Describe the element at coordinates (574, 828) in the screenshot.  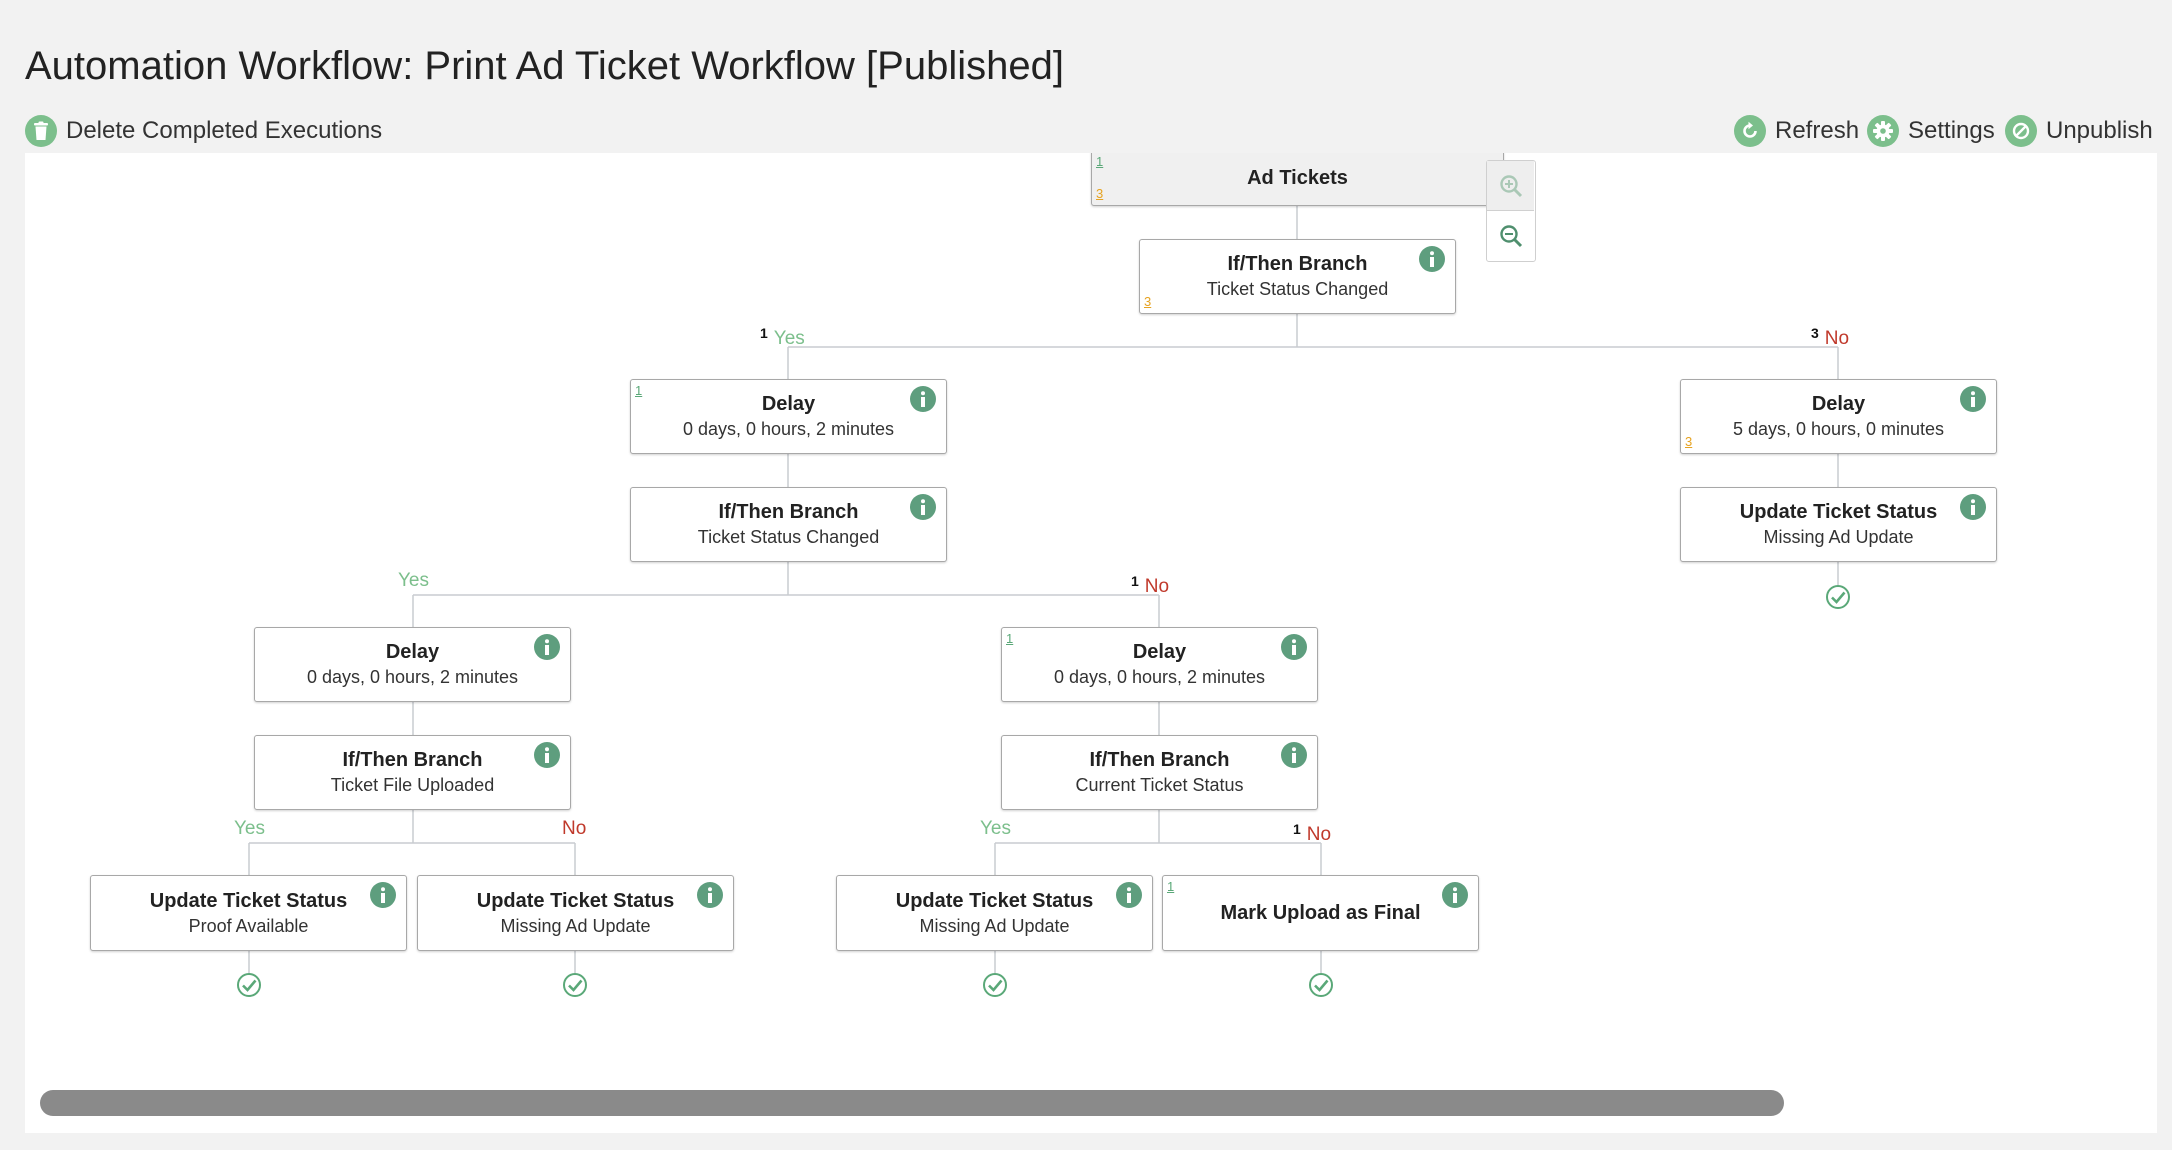
I see `branch-label-no: No` at that location.